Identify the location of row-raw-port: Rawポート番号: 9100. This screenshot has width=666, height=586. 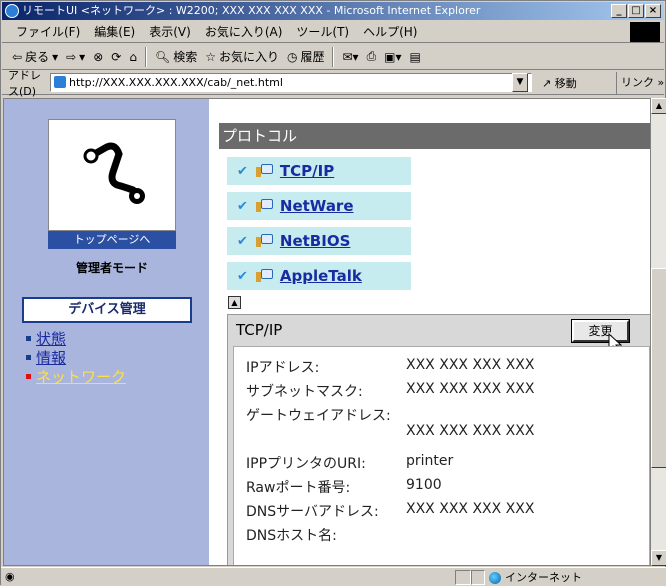
(344, 486).